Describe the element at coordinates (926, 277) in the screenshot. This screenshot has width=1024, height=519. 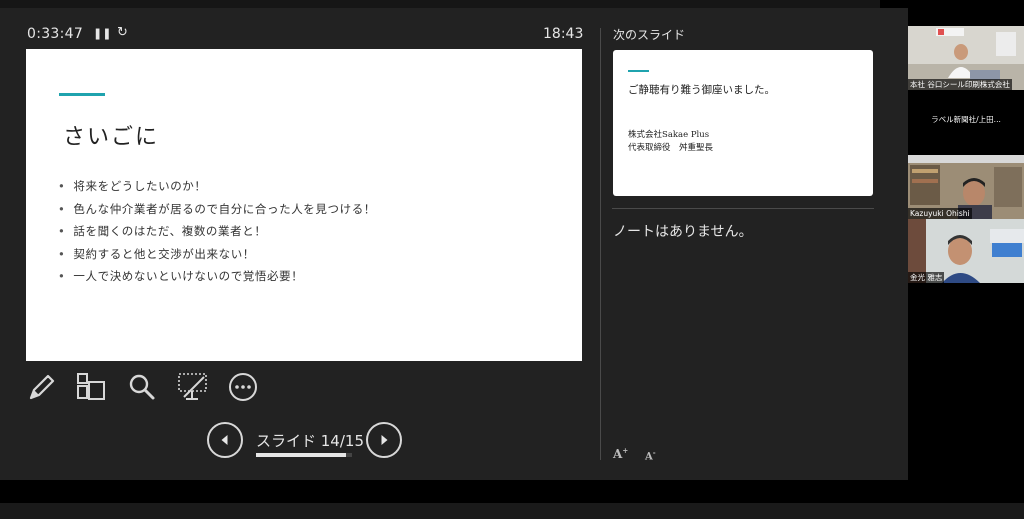
I see `participant-name: 金光 雅志` at that location.